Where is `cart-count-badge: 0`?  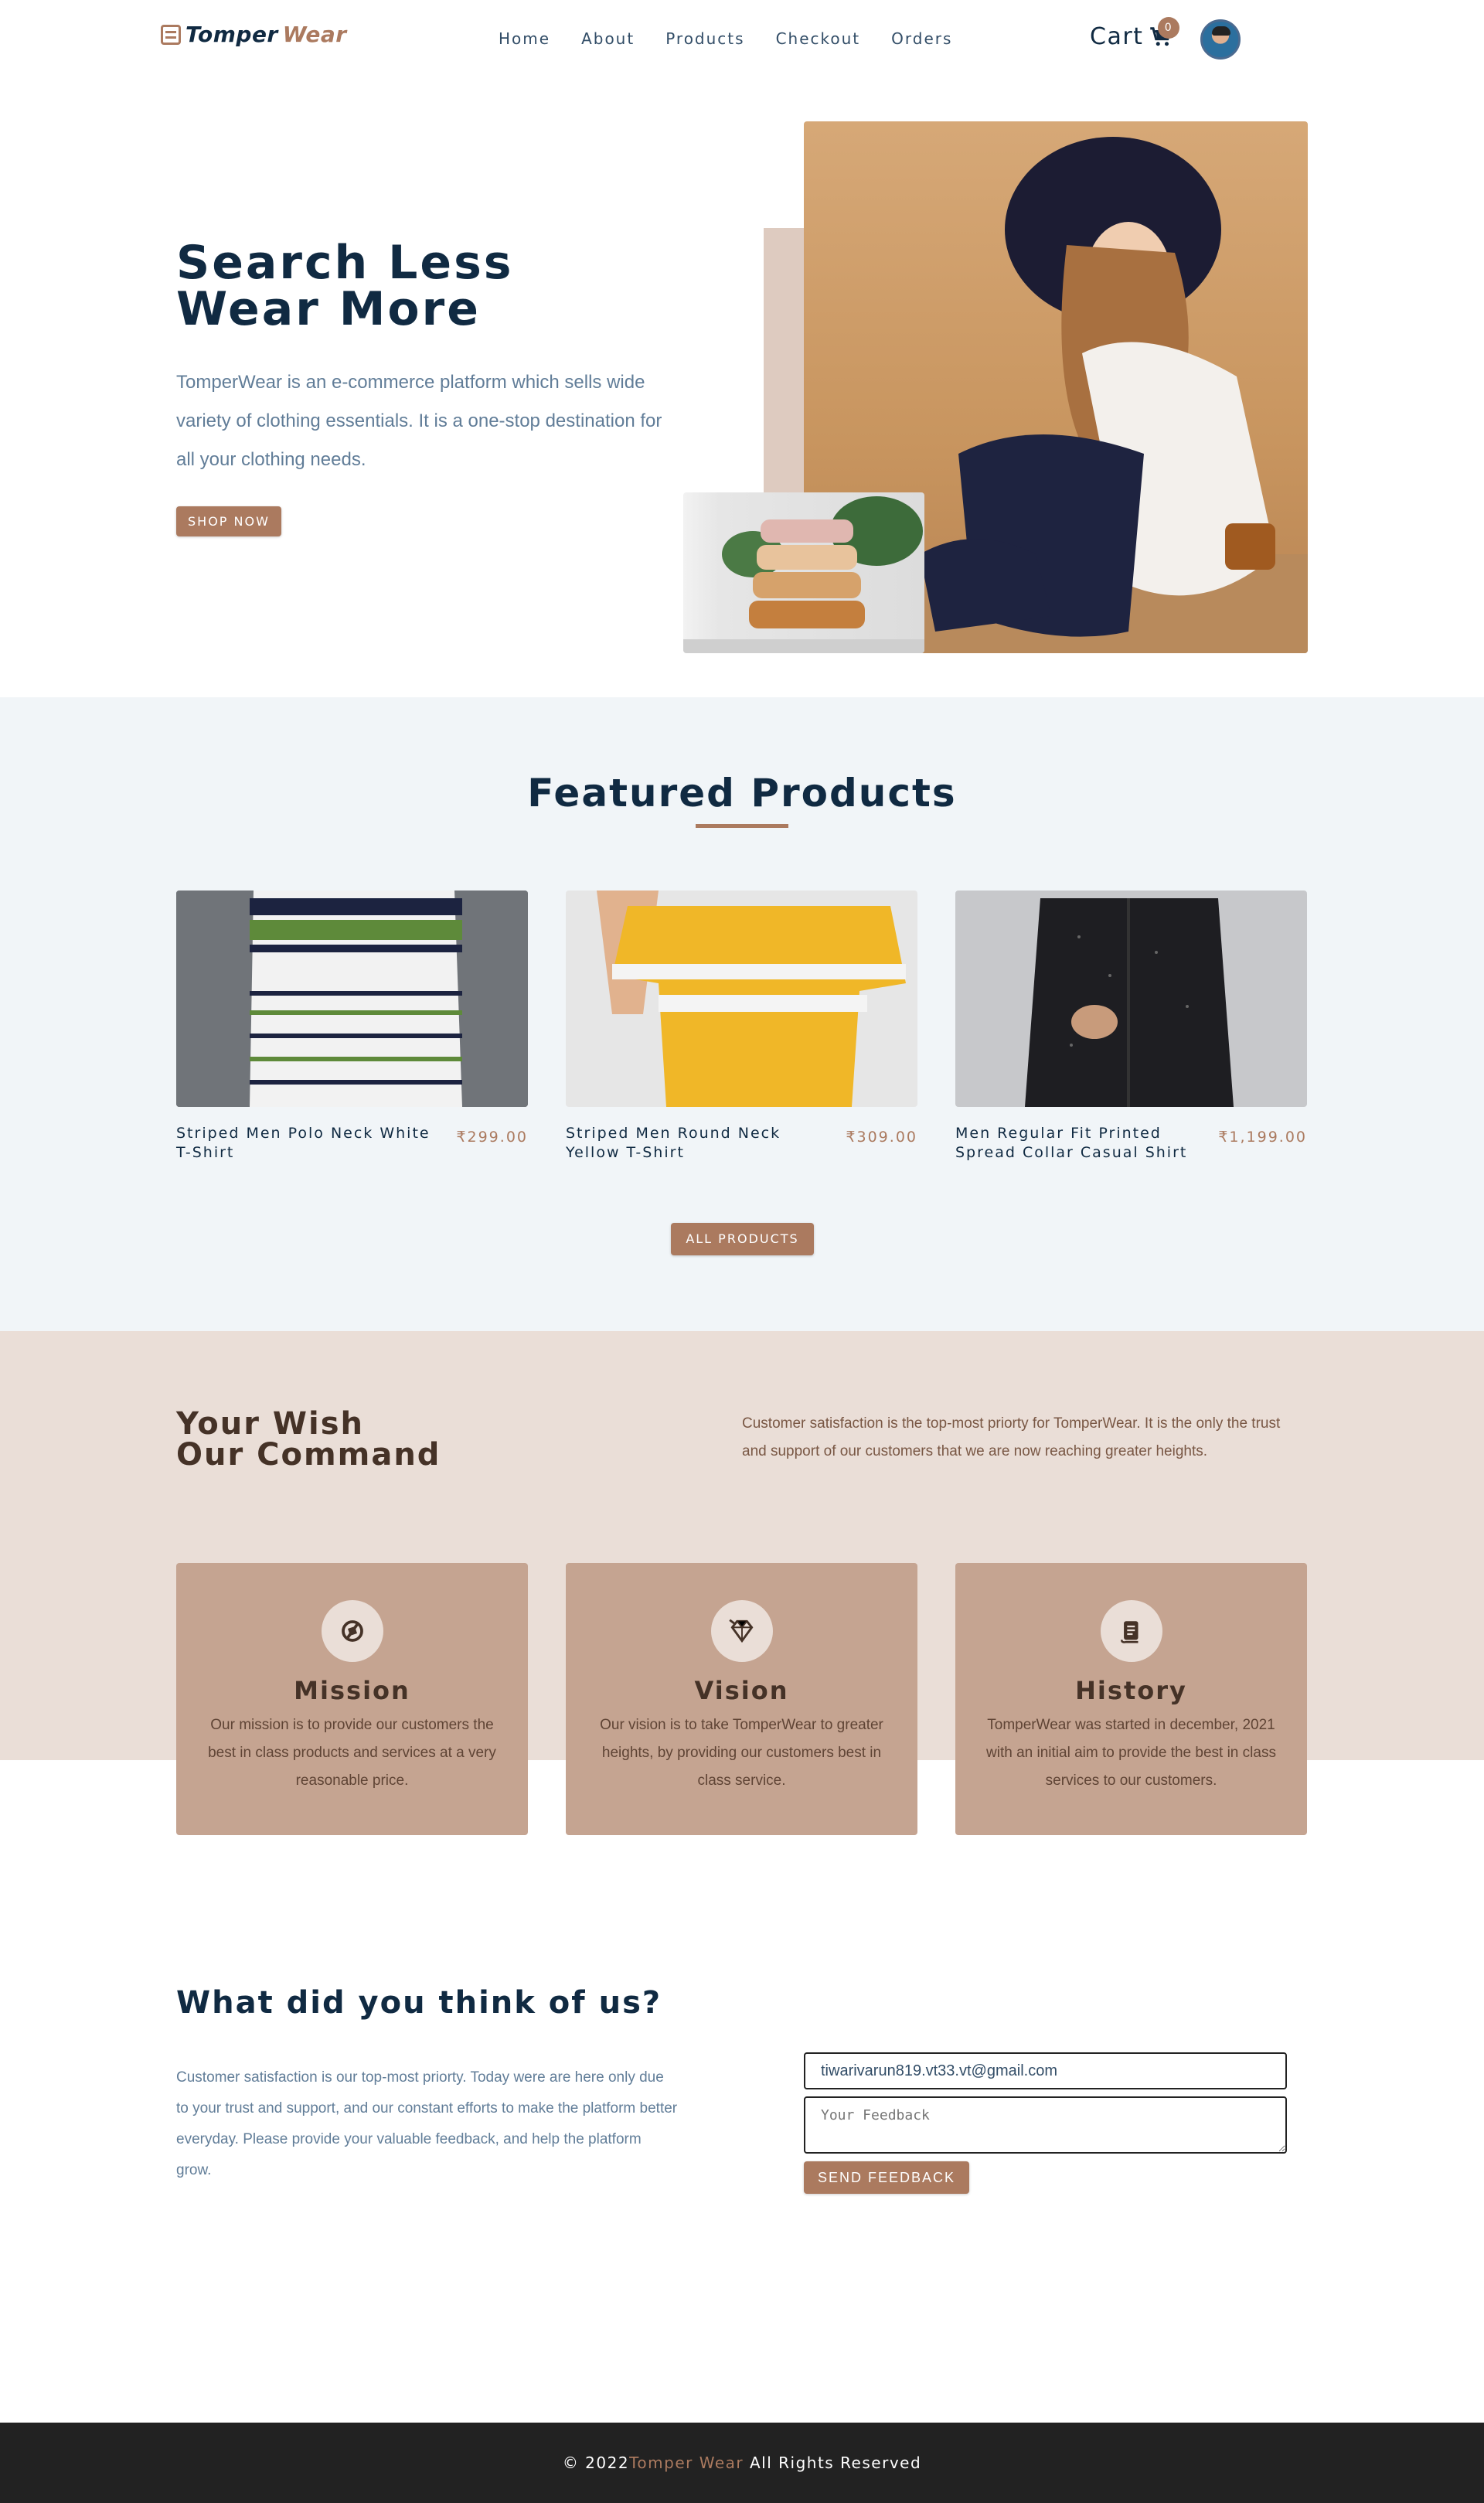
cart-count-badge: 0 is located at coordinates (1168, 28).